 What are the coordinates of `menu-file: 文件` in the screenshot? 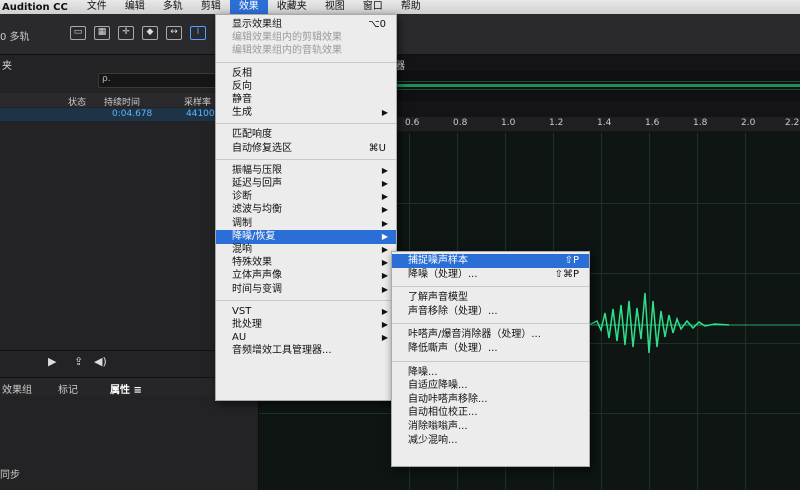 It's located at (97, 7).